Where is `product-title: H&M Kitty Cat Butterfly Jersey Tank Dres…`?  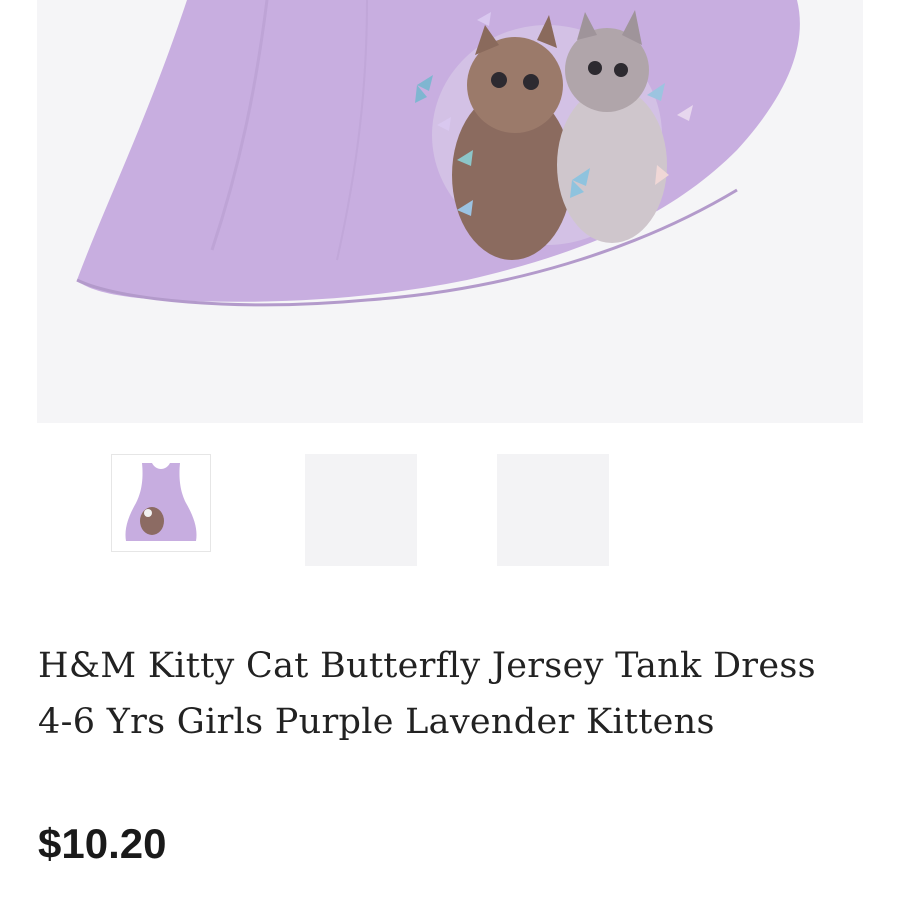
product-title: H&M Kitty Cat Butterfly Jersey Tank Dres… is located at coordinates (427, 694).